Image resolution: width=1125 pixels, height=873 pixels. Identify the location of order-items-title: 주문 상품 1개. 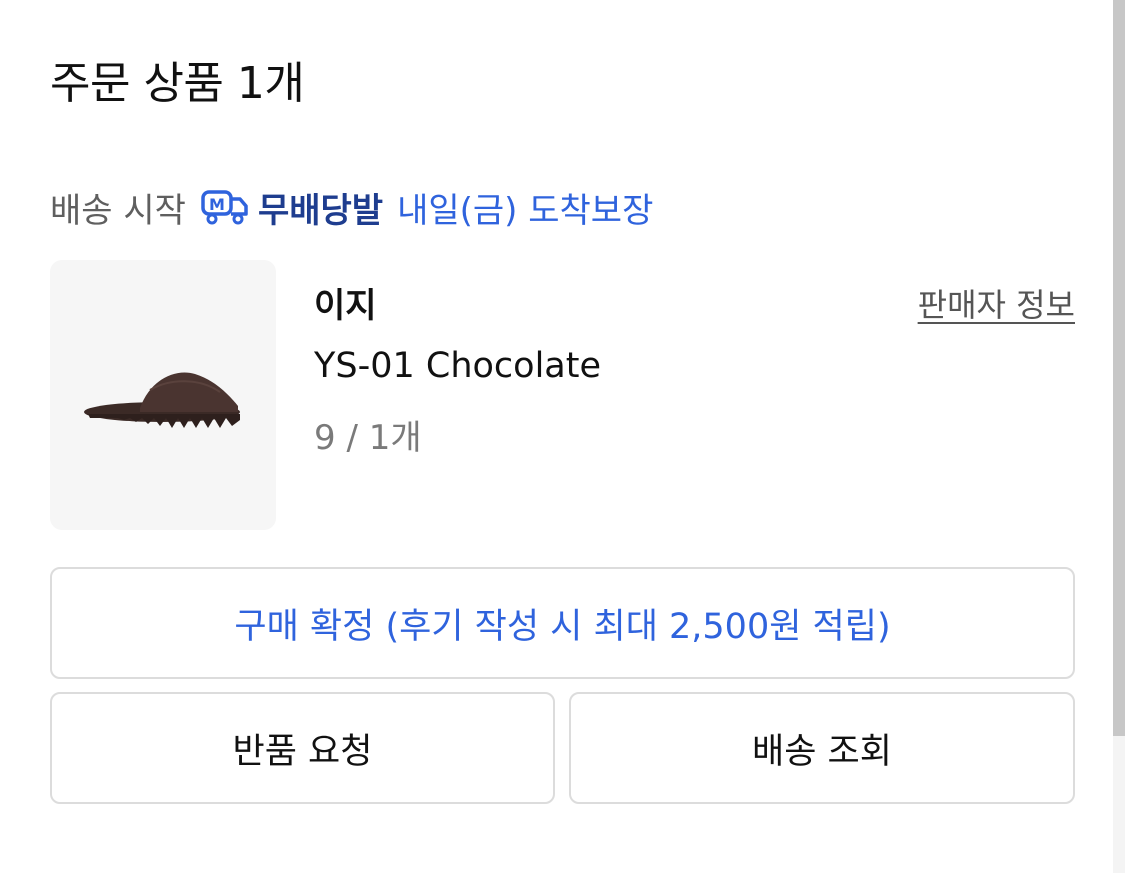
(177, 83).